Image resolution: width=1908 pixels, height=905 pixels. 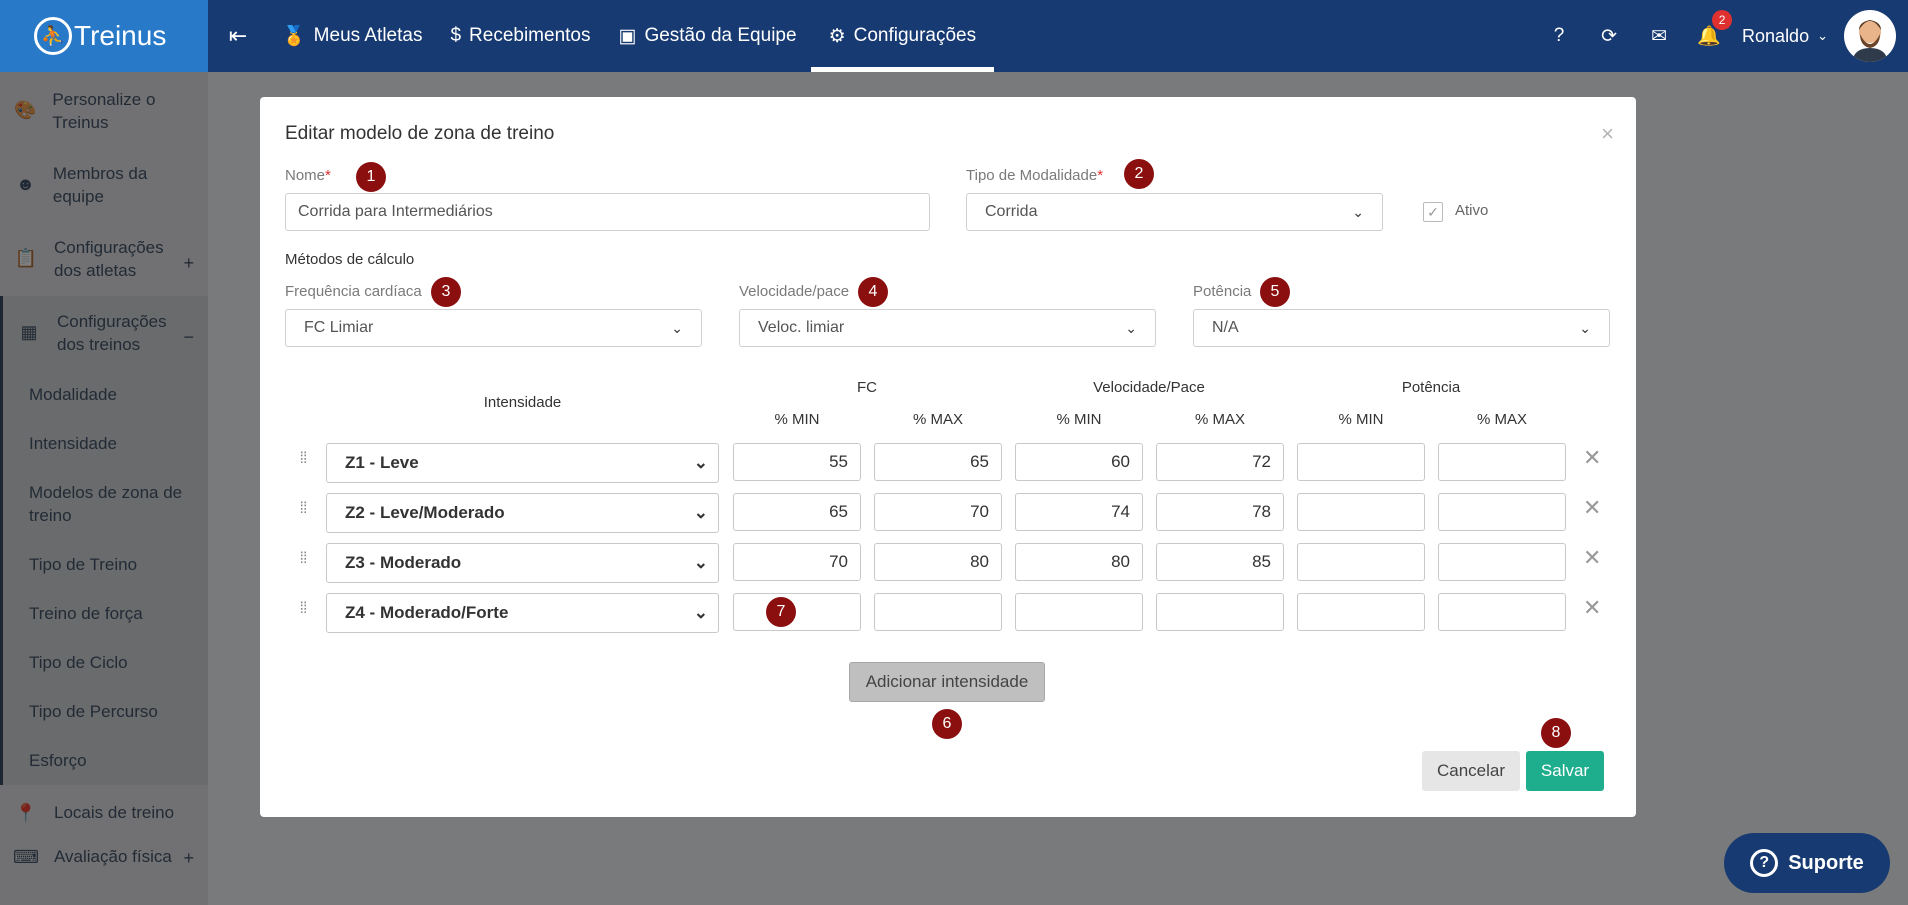 I want to click on fc-max-input: 70, so click(x=938, y=512).